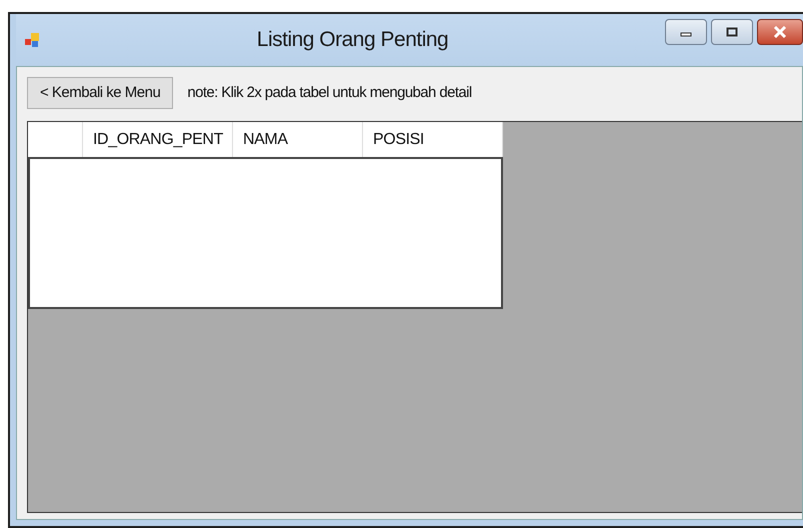 Image resolution: width=803 pixels, height=528 pixels. I want to click on note-text: note: Klik 2x pada tabel untuk mengubah detail, so click(329, 92).